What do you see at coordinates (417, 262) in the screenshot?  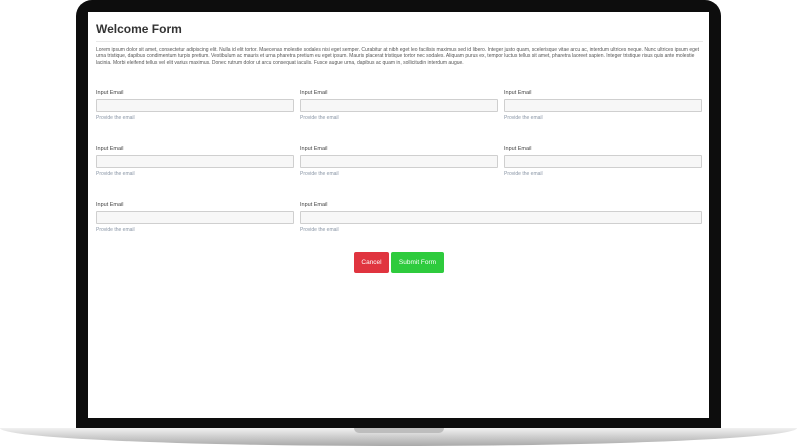 I see `submit-form-button: Submit Form` at bounding box center [417, 262].